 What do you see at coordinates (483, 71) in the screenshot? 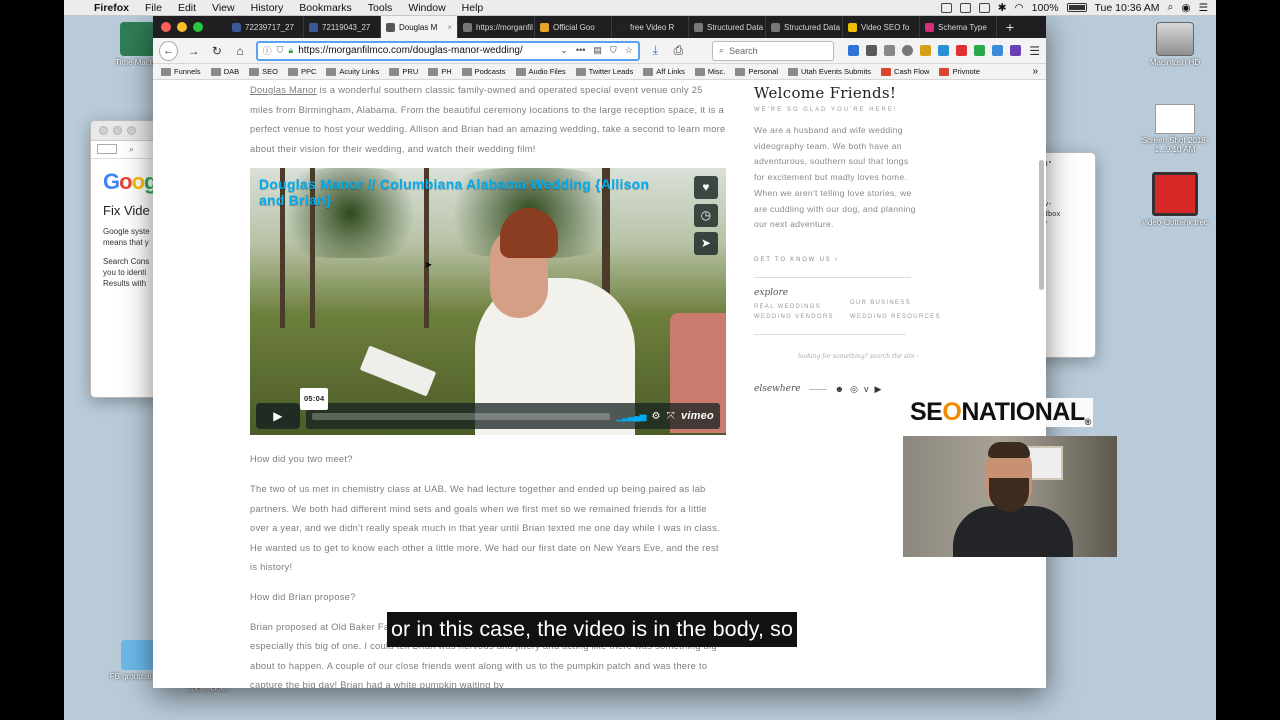
I see `bookmark-item: Podcasts` at bounding box center [483, 71].